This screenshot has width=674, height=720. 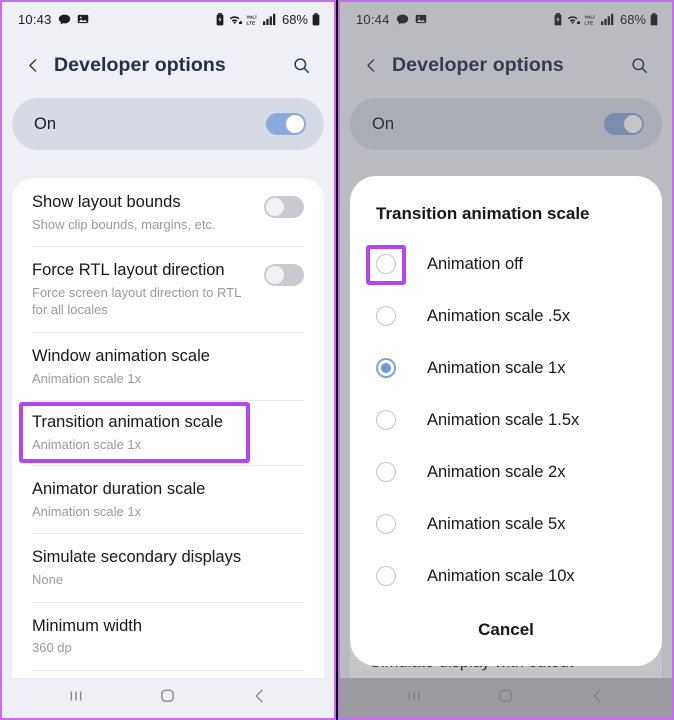 I want to click on master-toggle-label: On, so click(x=45, y=123).